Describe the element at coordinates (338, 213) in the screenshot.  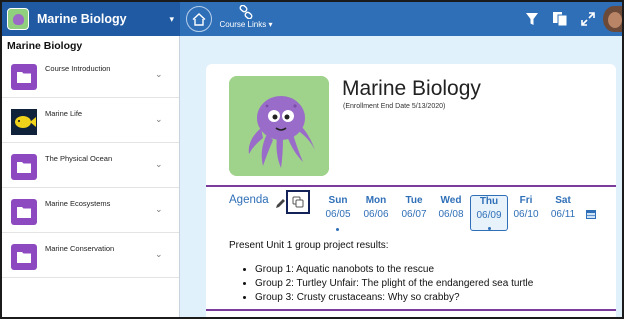
I see `day-sun: Sun 06/05` at that location.